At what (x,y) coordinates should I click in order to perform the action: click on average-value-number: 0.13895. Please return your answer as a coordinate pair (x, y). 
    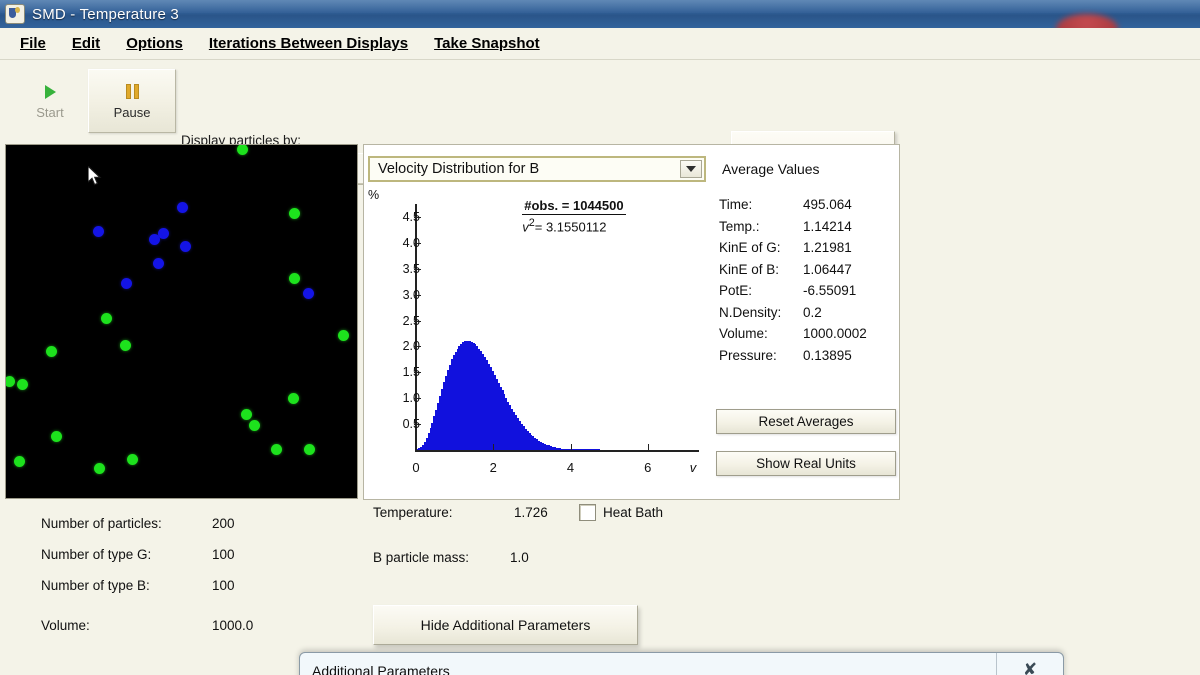
    Looking at the image, I should click on (827, 355).